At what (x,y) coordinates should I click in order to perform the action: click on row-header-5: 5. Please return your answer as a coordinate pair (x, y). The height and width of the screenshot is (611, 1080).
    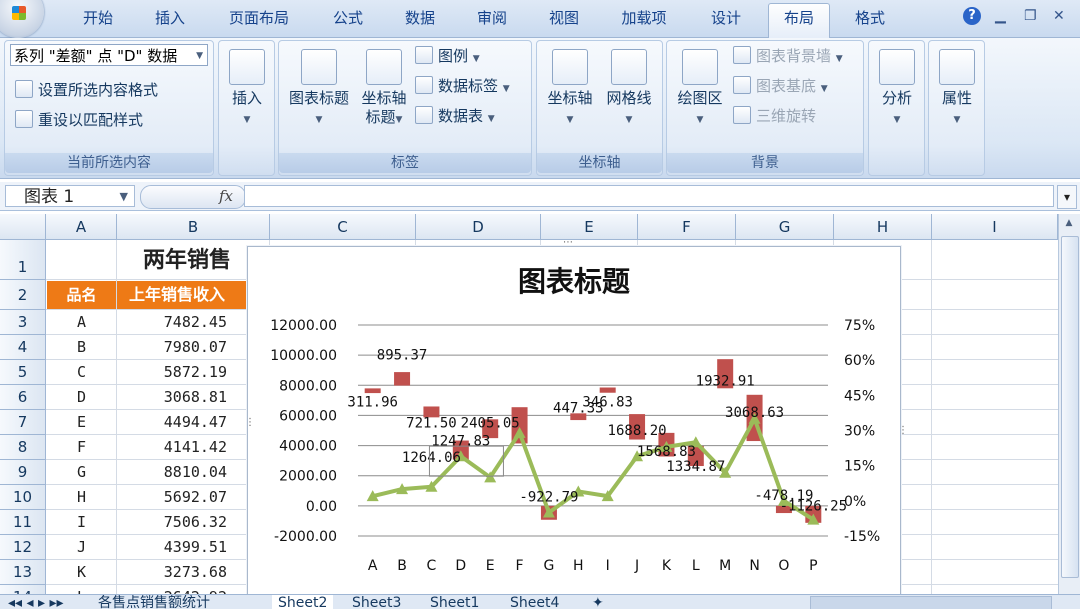
    Looking at the image, I should click on (23, 372).